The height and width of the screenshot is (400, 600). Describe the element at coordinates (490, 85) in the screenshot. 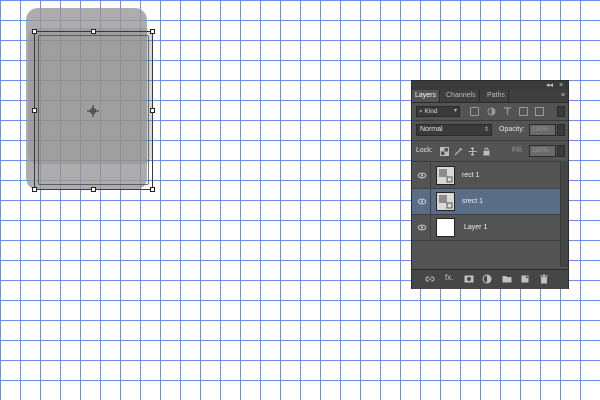

I see `panel-title-bar: ◂◂ ×` at that location.